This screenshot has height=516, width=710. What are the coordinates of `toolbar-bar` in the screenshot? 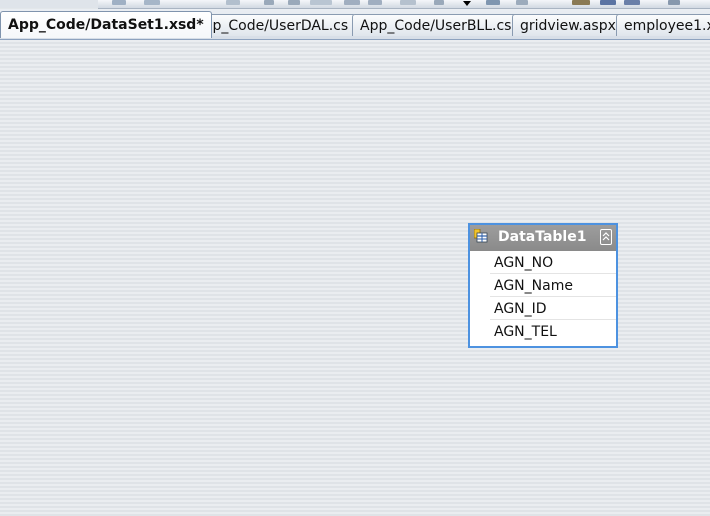 It's located at (404, 4).